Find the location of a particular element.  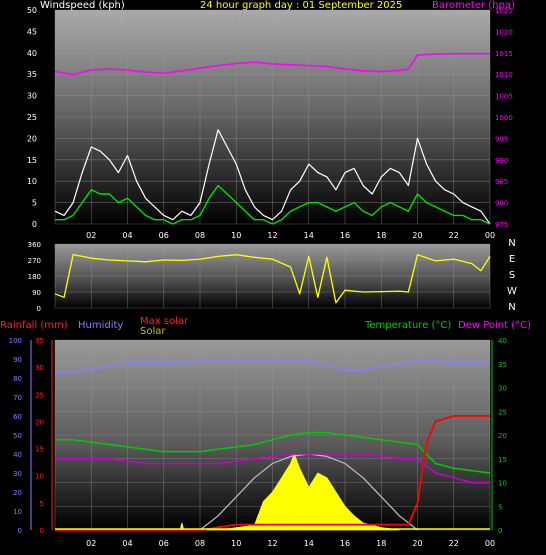

rain-y-tick: 20 is located at coordinates (39, 422).